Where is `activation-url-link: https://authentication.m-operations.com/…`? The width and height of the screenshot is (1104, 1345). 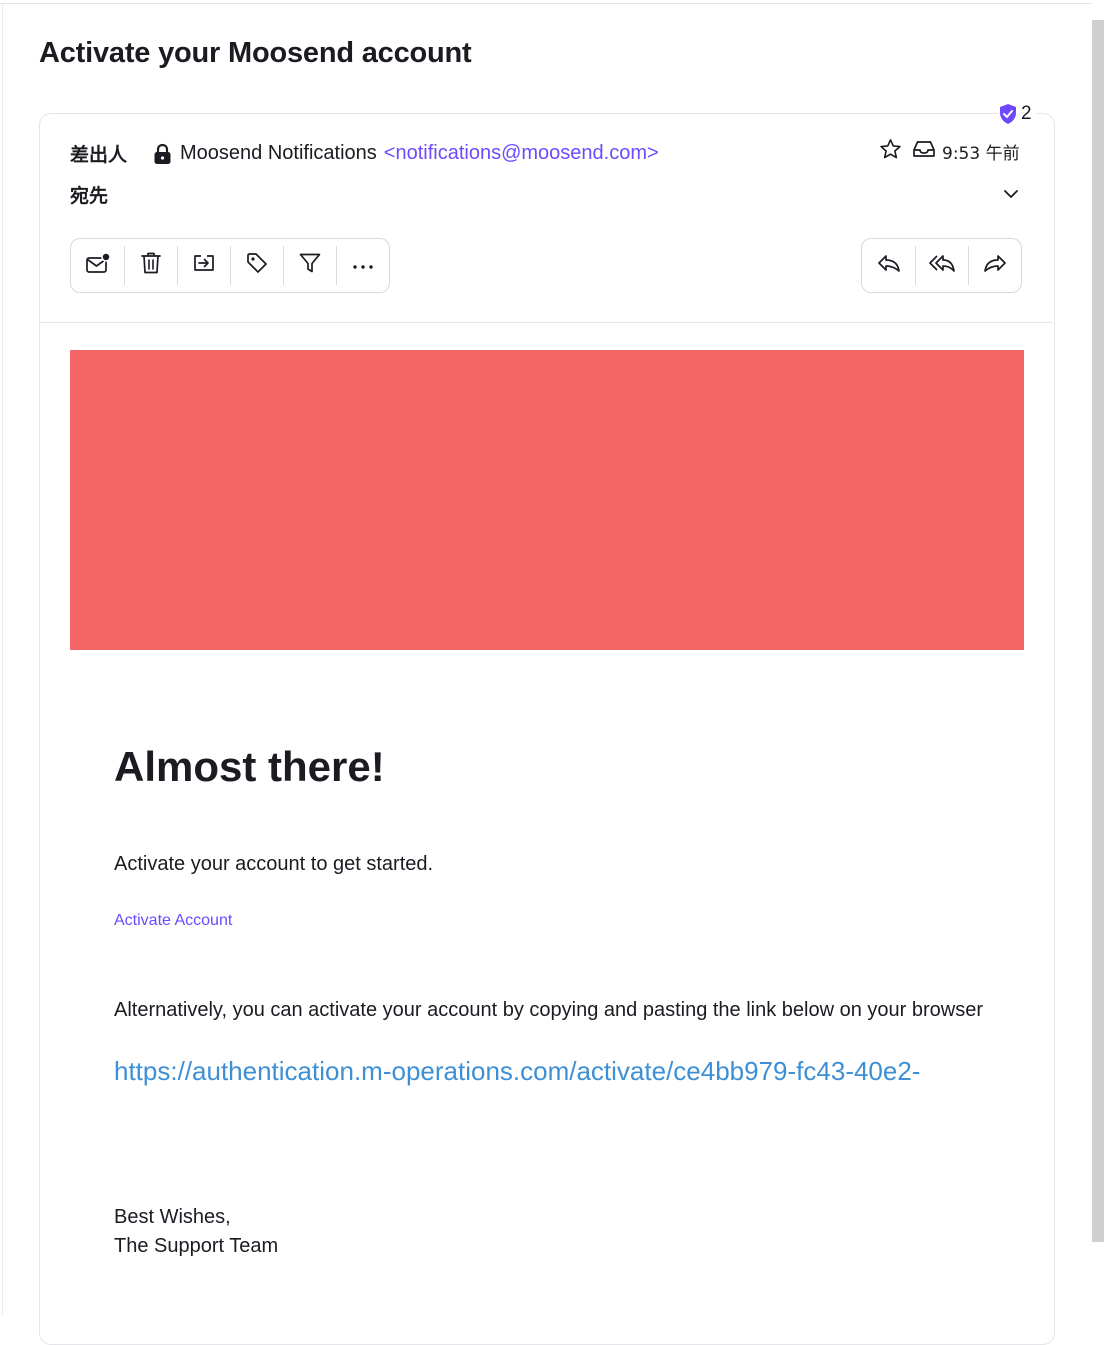
activation-url-link: https://authentication.m-operations.com/… is located at coordinates (517, 1071).